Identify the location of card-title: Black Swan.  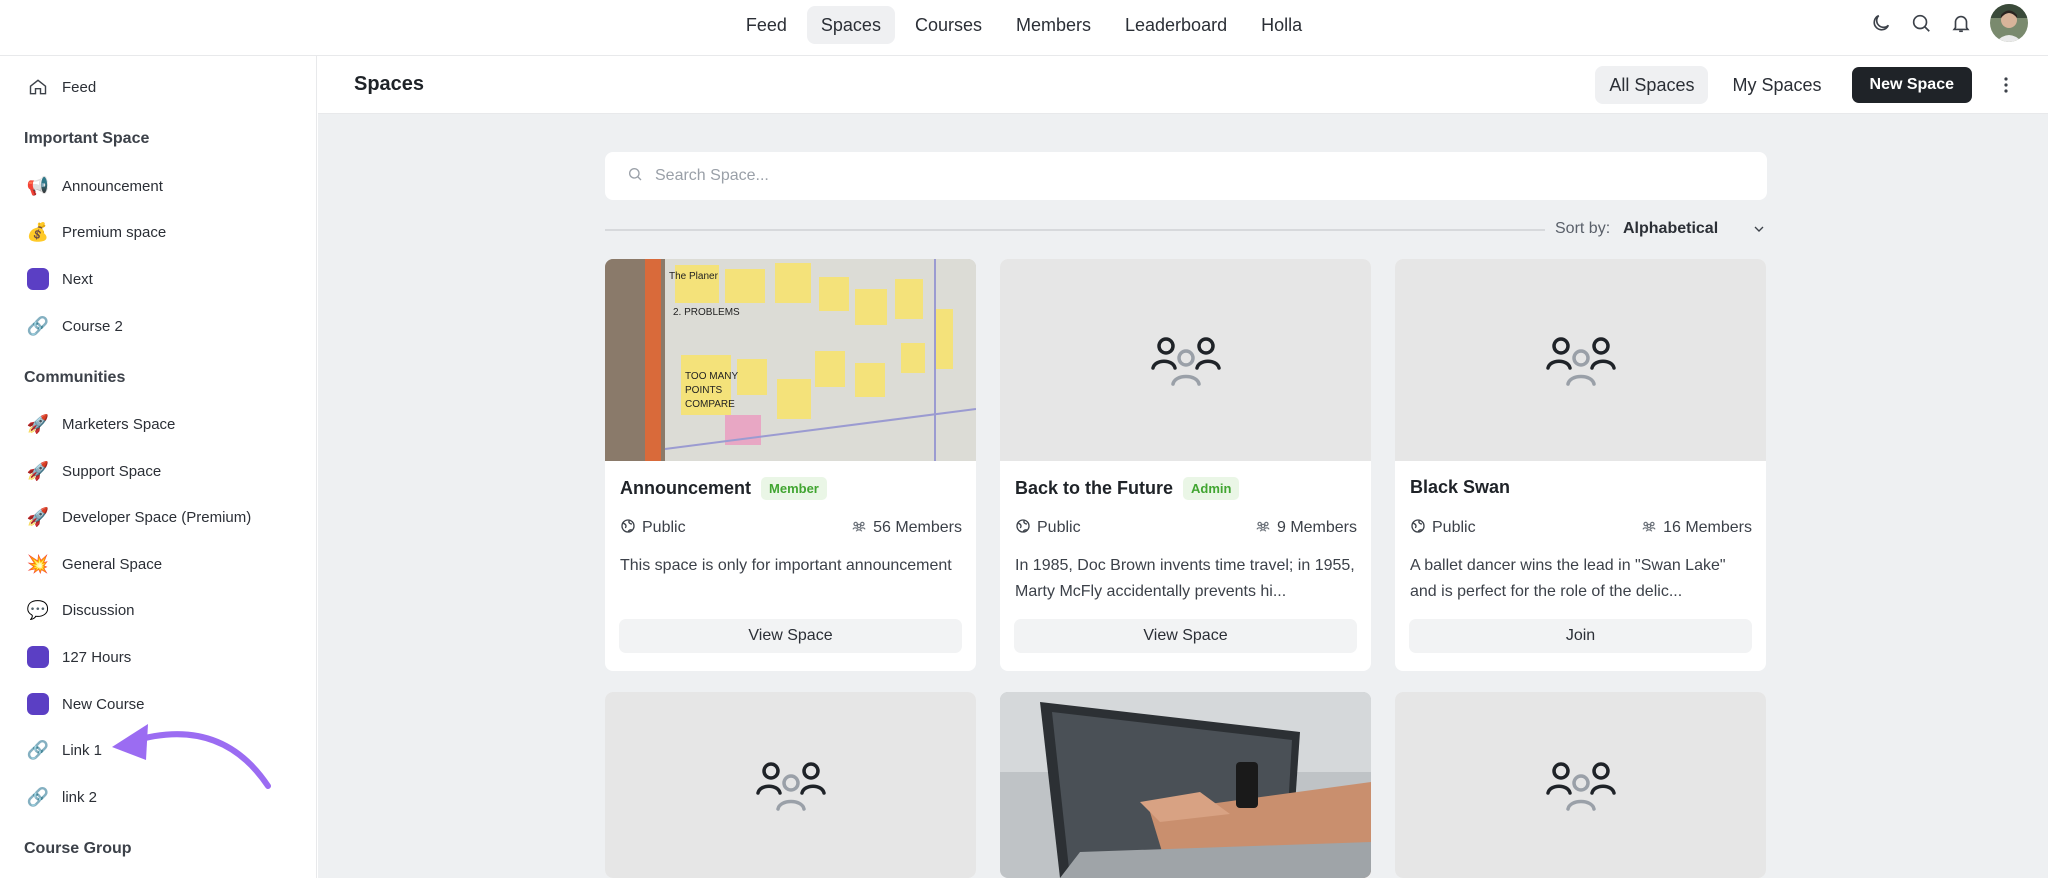
(1460, 487).